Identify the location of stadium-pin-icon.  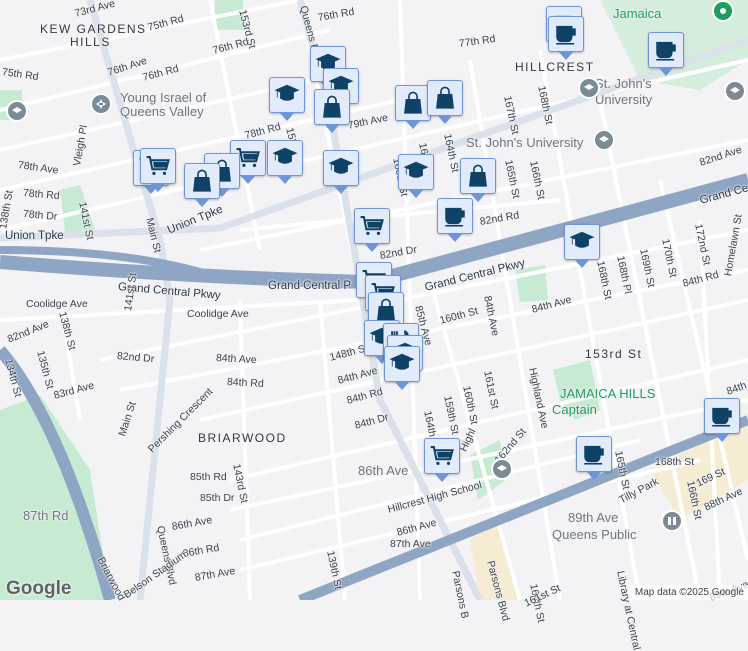
(723, 11).